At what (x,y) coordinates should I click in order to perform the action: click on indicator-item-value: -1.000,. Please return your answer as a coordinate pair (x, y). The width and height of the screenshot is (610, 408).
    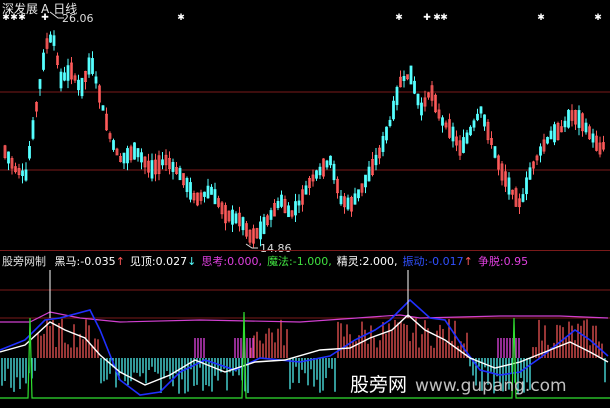
    Looking at the image, I should click on (312, 261).